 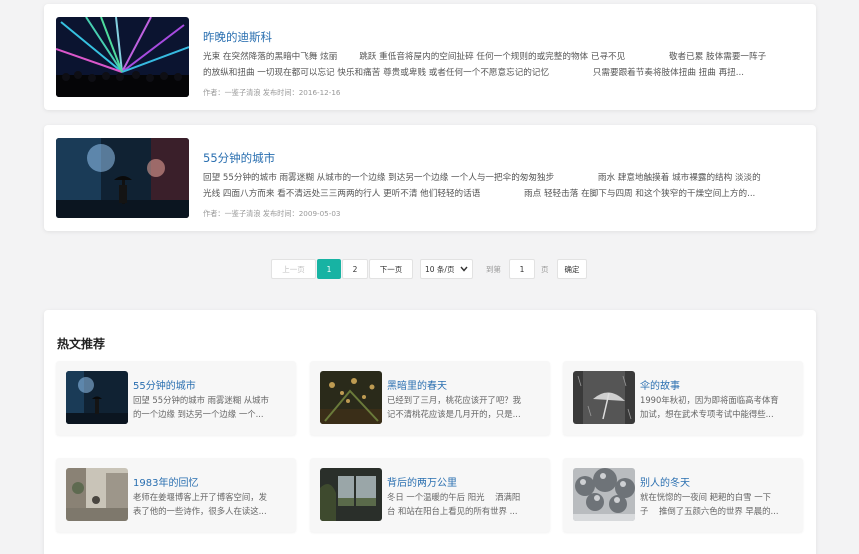 What do you see at coordinates (329, 269) in the screenshot?
I see `page-1-button: 1` at bounding box center [329, 269].